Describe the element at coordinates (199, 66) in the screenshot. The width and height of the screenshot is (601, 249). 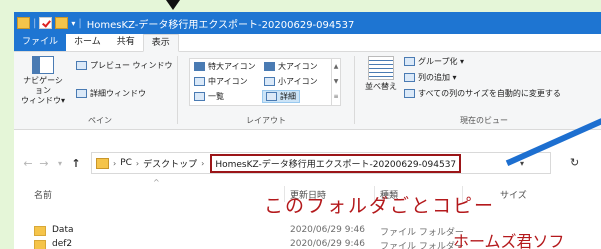
I see `extra-large-icons-icon` at that location.